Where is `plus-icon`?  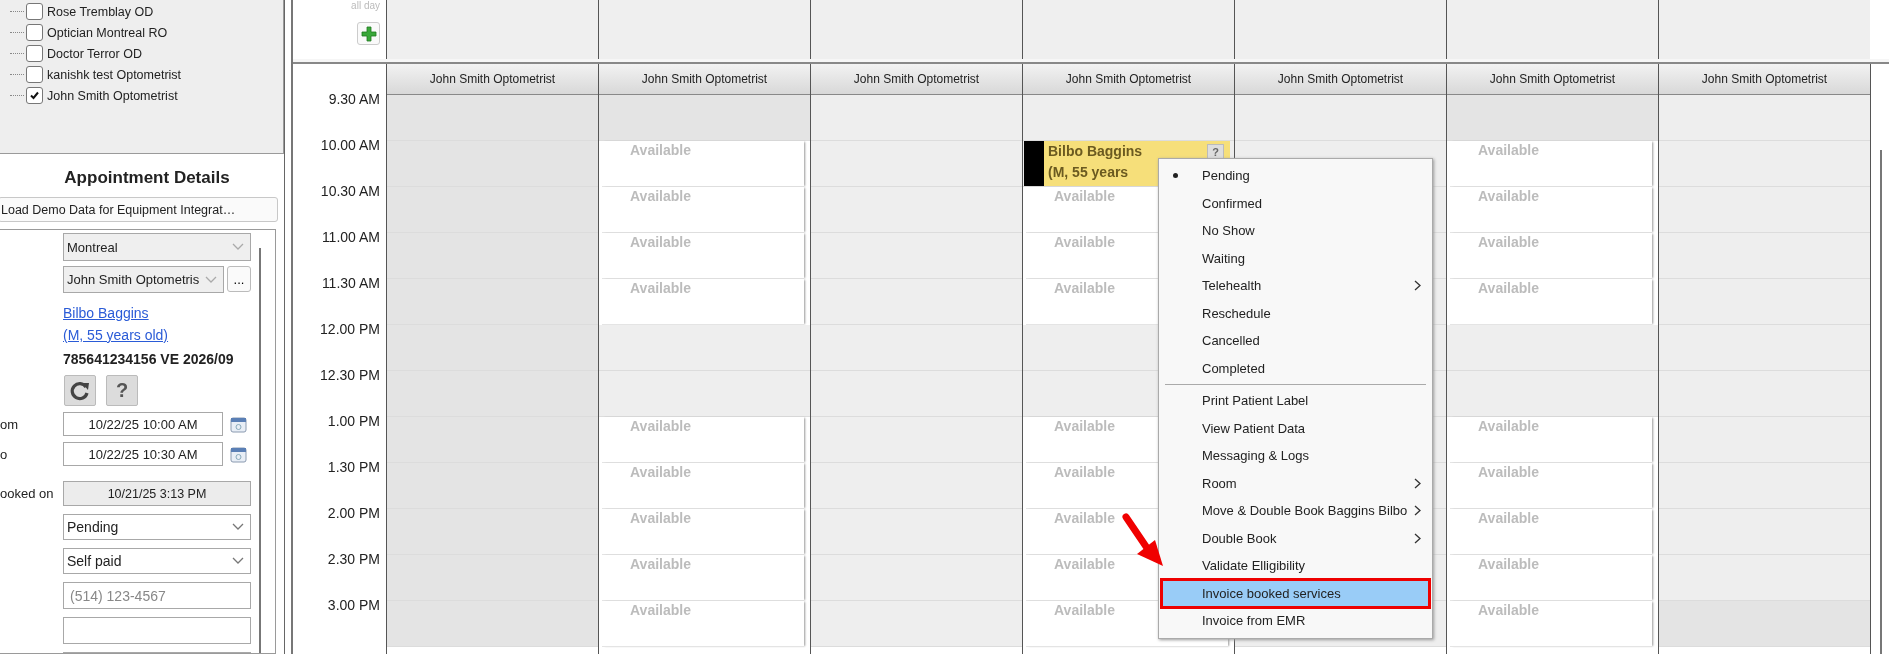 plus-icon is located at coordinates (368, 33).